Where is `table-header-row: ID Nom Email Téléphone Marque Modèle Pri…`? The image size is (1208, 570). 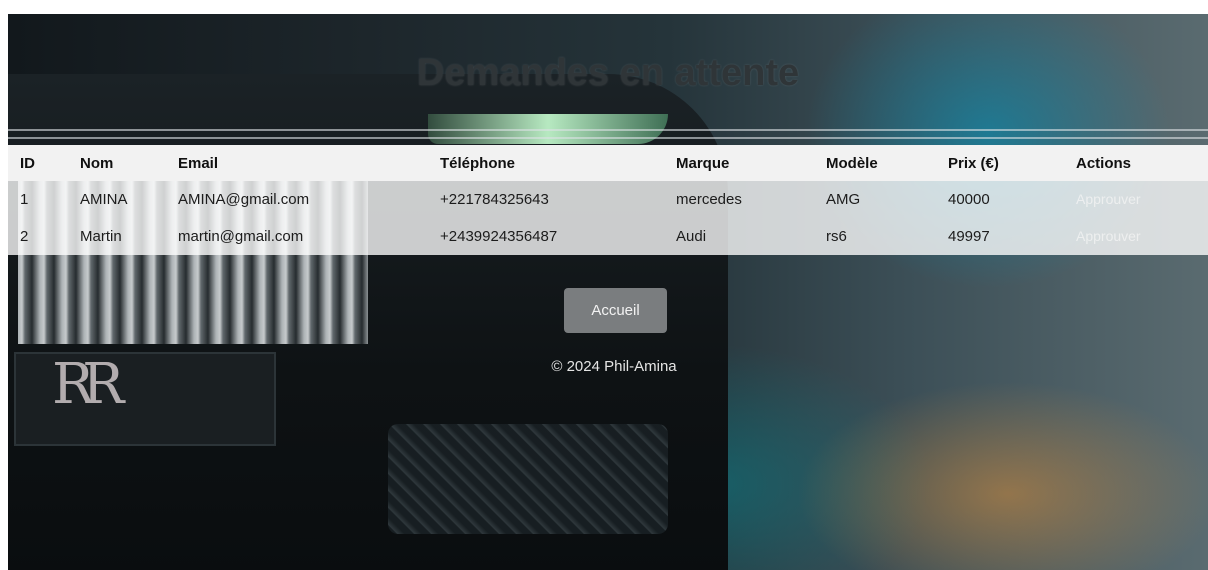
table-header-row: ID Nom Email Téléphone Marque Modèle Pri… is located at coordinates (608, 163).